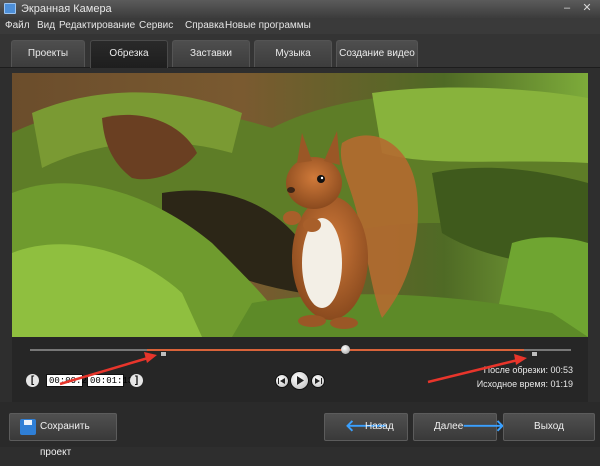 The width and height of the screenshot is (600, 466). I want to click on trim-end-marker, so click(534, 354).